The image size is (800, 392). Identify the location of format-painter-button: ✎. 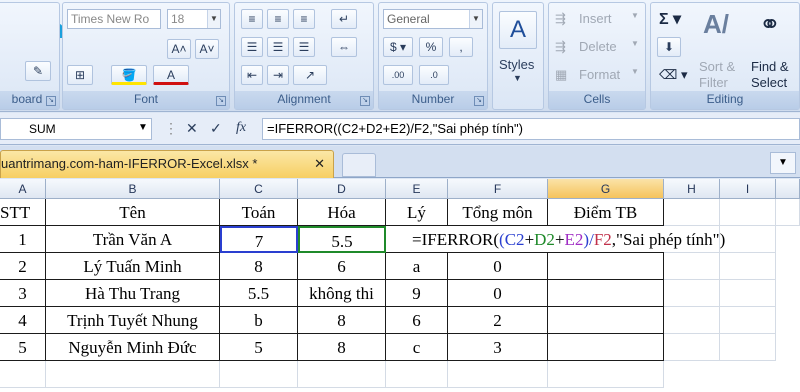
(38, 71).